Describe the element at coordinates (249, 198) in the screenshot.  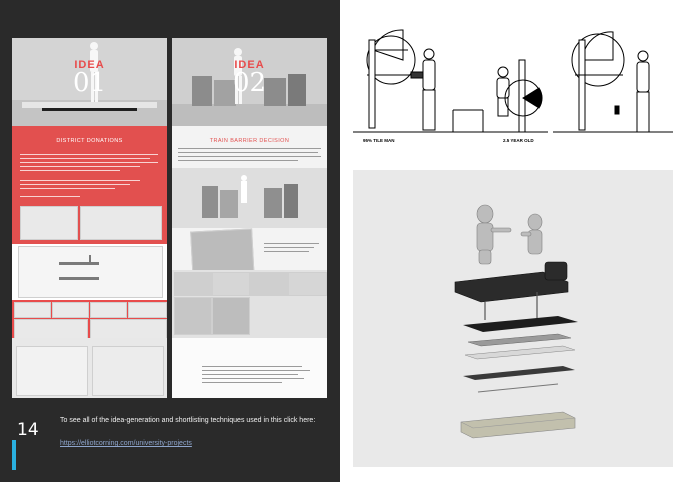
I see `barrier-model-photo` at that location.